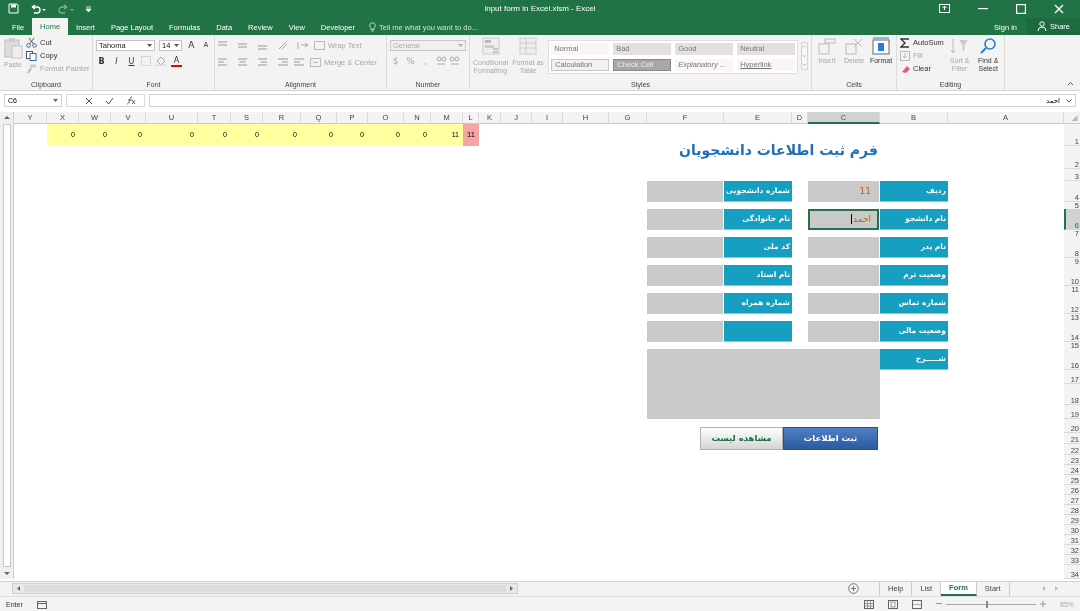 This screenshot has width=1080, height=611. Describe the element at coordinates (988, 45) in the screenshot. I see `search-icon` at that location.